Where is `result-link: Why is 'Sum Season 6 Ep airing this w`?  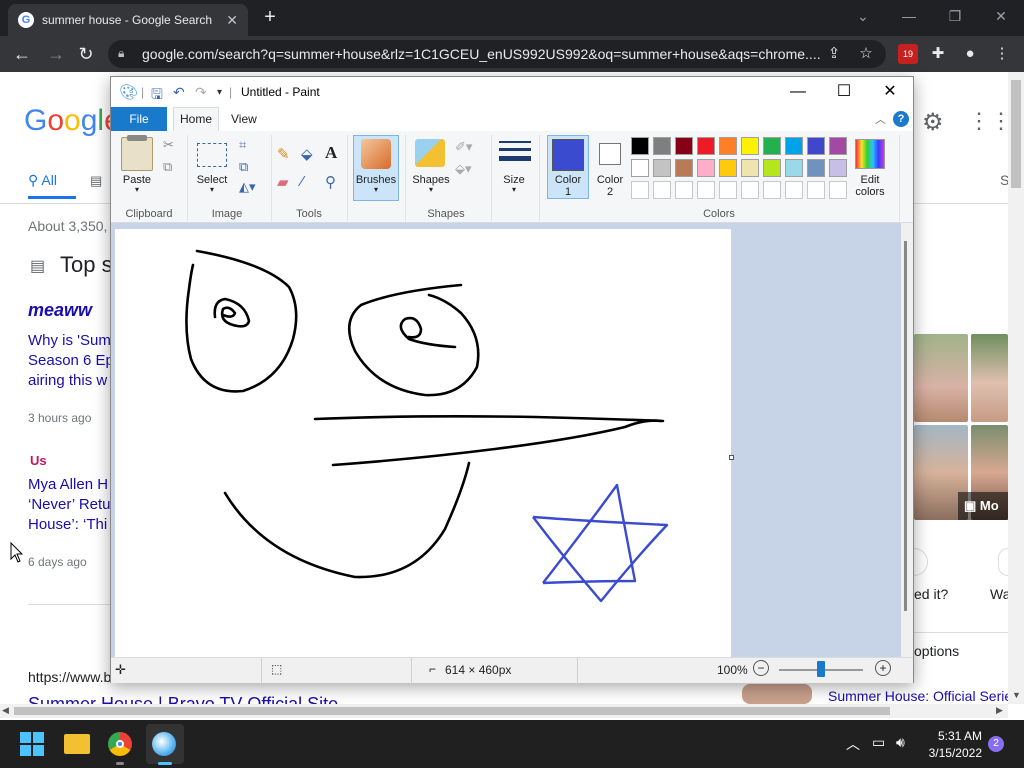 result-link: Why is 'Sum Season 6 Ep airing this w is located at coordinates (70, 361).